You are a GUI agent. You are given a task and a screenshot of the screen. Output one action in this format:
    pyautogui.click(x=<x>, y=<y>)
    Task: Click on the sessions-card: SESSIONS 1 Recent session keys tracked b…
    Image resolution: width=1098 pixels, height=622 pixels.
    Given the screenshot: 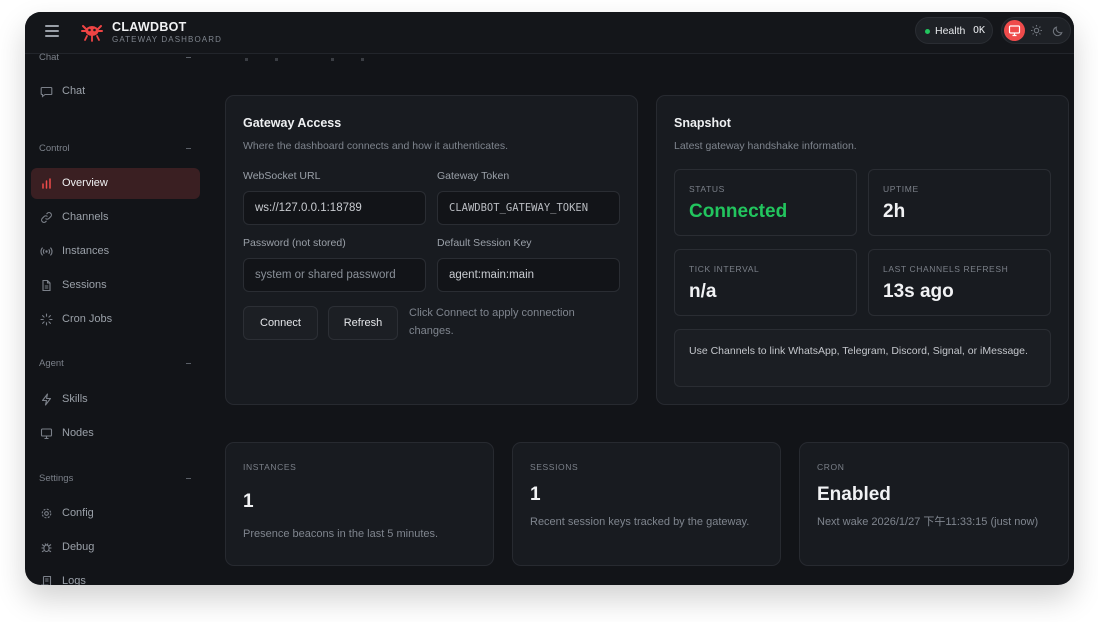 What is the action you would take?
    pyautogui.click(x=646, y=504)
    